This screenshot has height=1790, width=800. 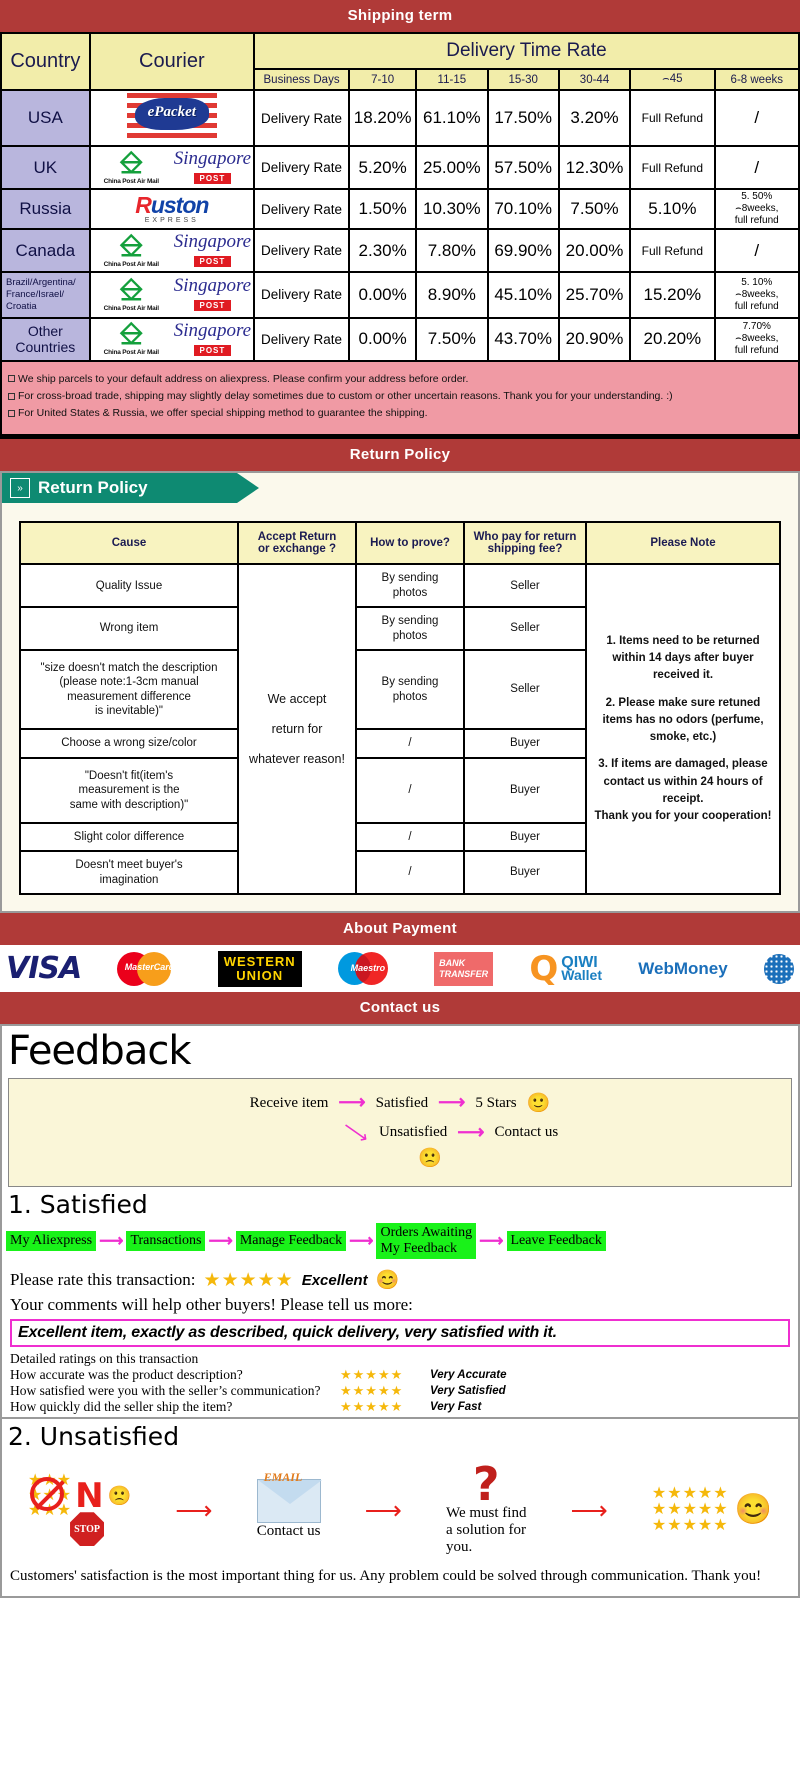 I want to click on payer-wrong-size-color: Buyer, so click(x=525, y=743).